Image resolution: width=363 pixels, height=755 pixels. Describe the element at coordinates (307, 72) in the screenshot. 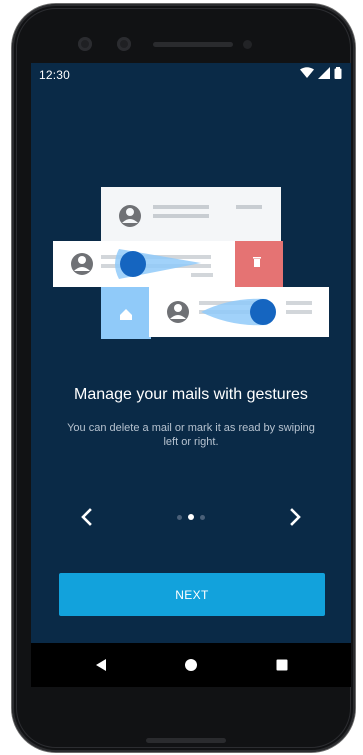

I see `wifi-icon` at that location.